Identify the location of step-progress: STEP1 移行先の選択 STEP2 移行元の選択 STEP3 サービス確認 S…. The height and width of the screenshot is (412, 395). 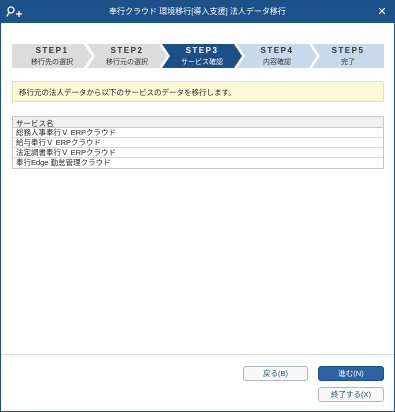
(198, 56).